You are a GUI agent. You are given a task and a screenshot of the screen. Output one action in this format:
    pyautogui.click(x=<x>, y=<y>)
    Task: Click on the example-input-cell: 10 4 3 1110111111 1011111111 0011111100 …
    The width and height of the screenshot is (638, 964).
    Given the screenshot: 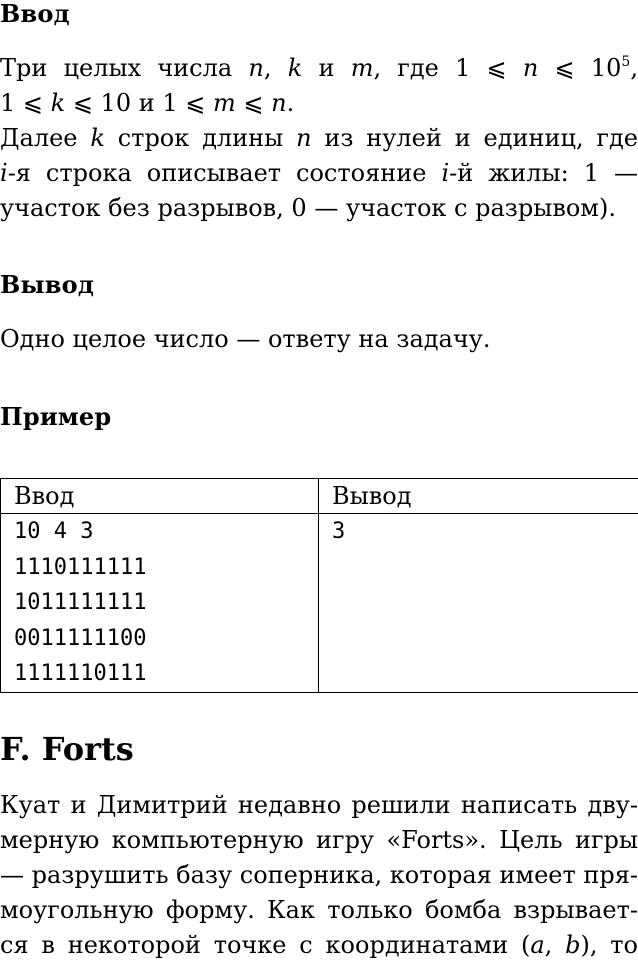 What is the action you would take?
    pyautogui.click(x=159, y=603)
    